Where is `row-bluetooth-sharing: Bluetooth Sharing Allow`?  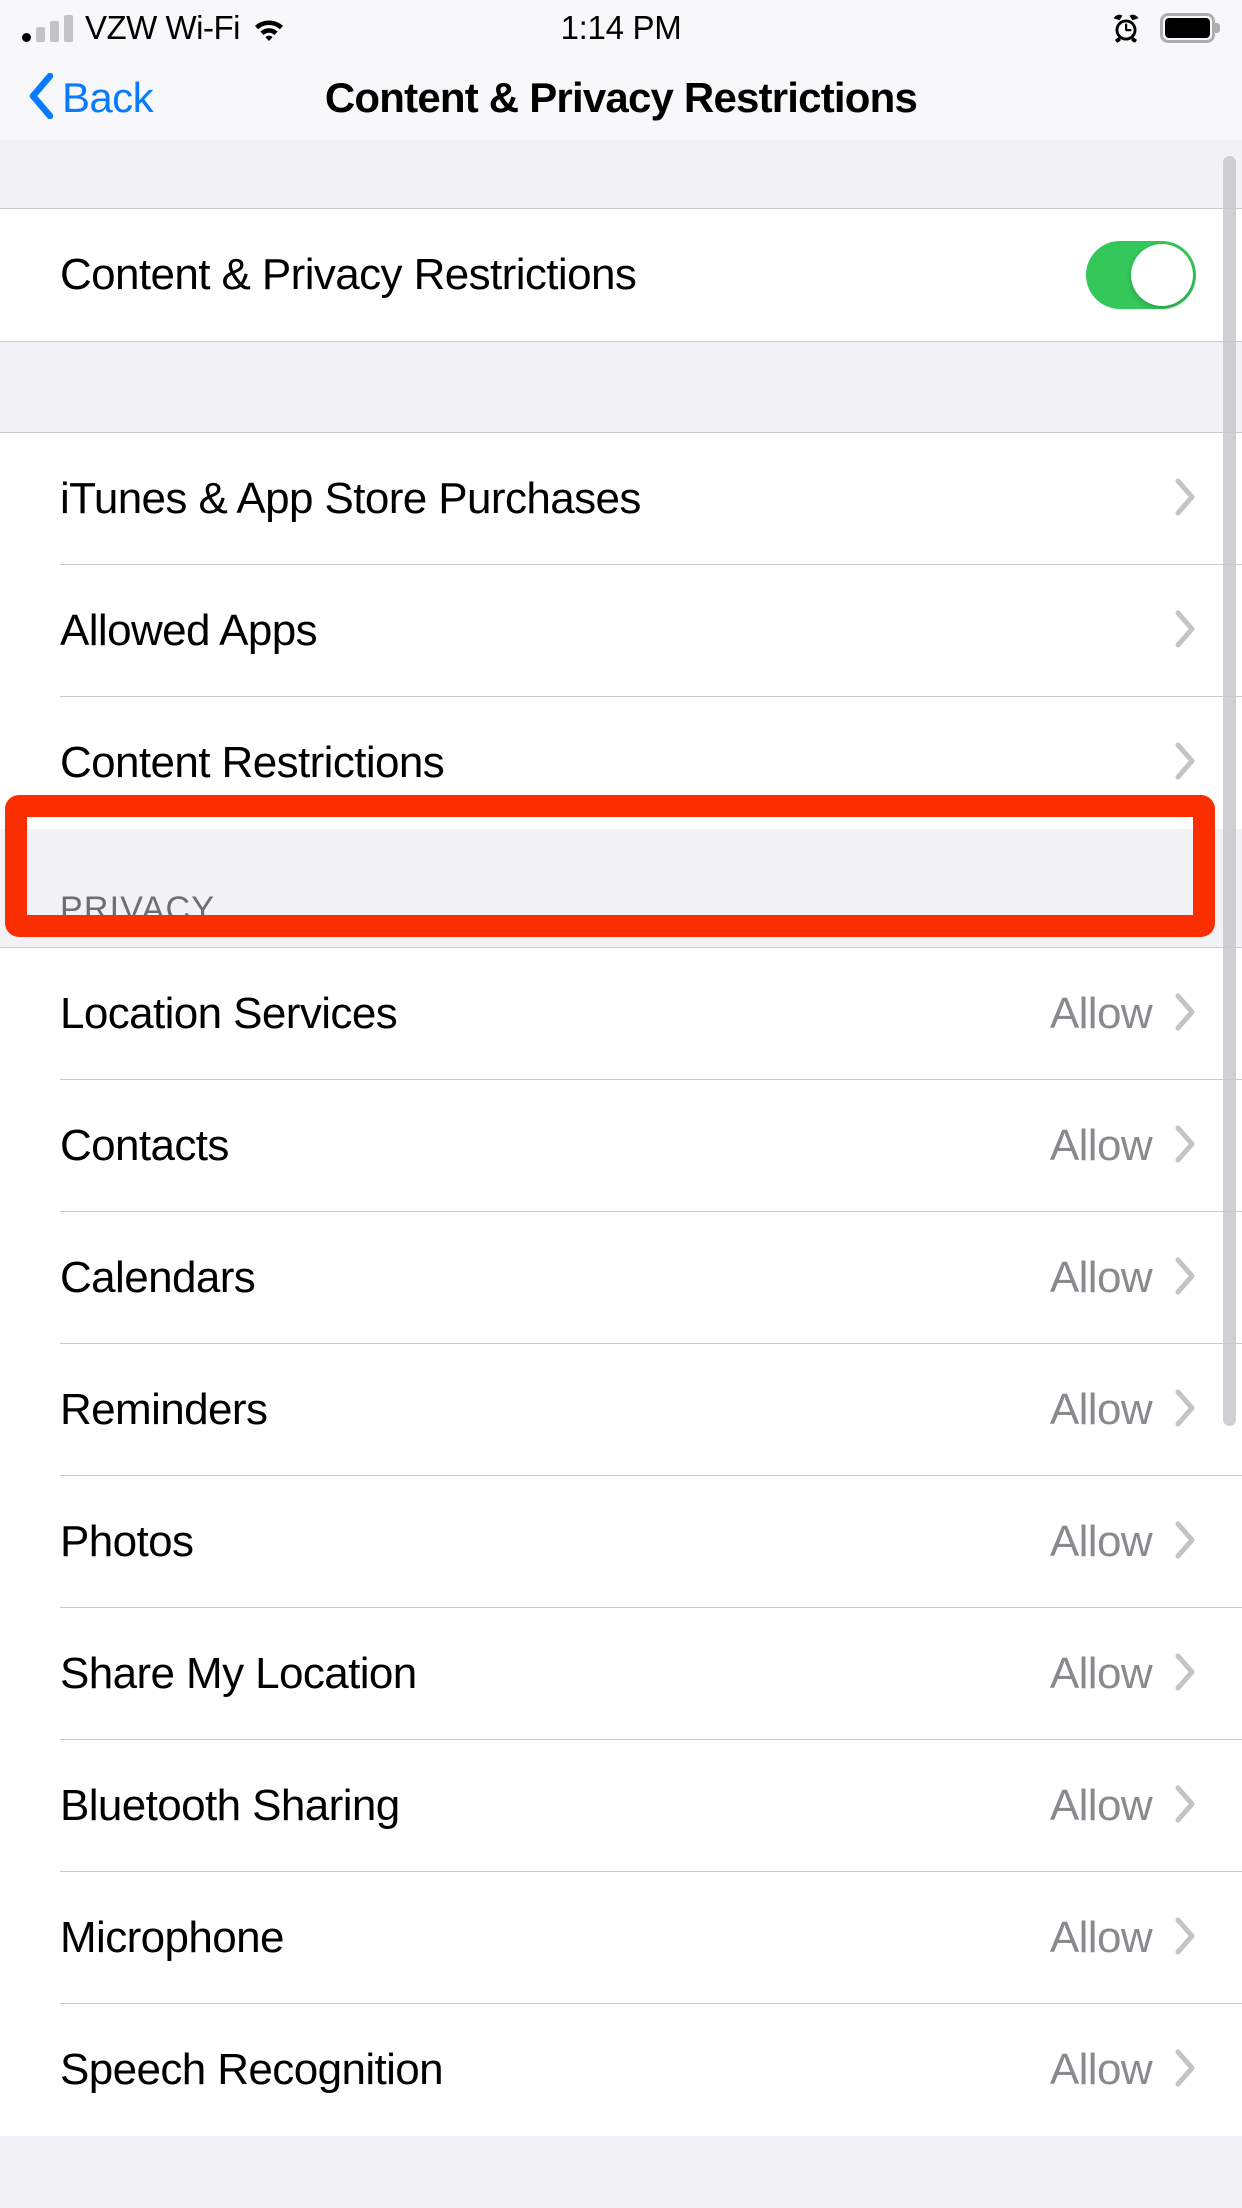
row-bluetooth-sharing: Bluetooth Sharing Allow is located at coordinates (621, 1806).